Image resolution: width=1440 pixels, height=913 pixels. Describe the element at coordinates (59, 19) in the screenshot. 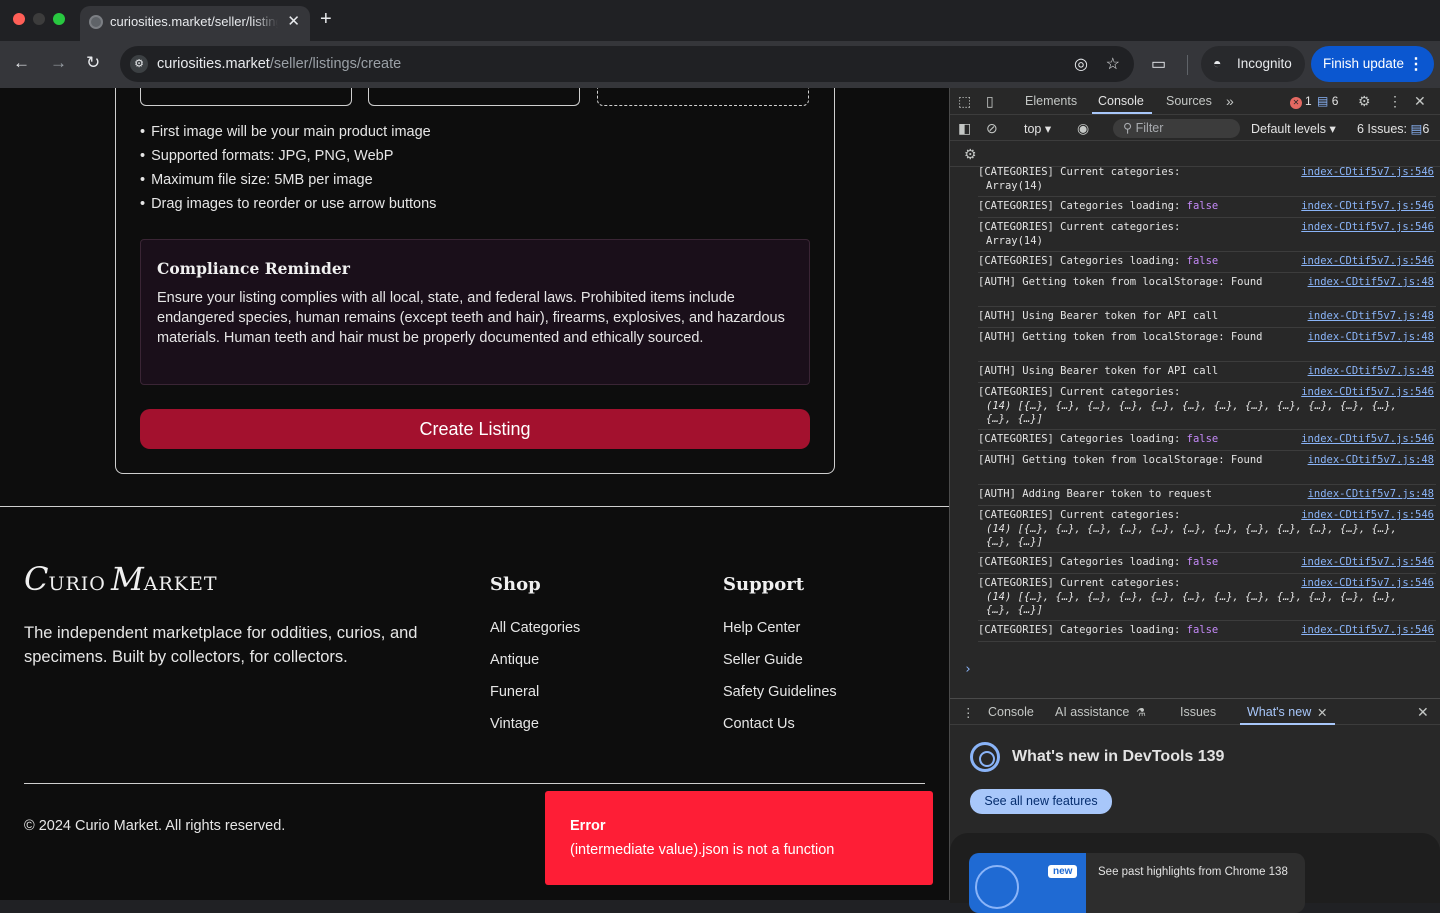

I see `maximize-window-button` at that location.